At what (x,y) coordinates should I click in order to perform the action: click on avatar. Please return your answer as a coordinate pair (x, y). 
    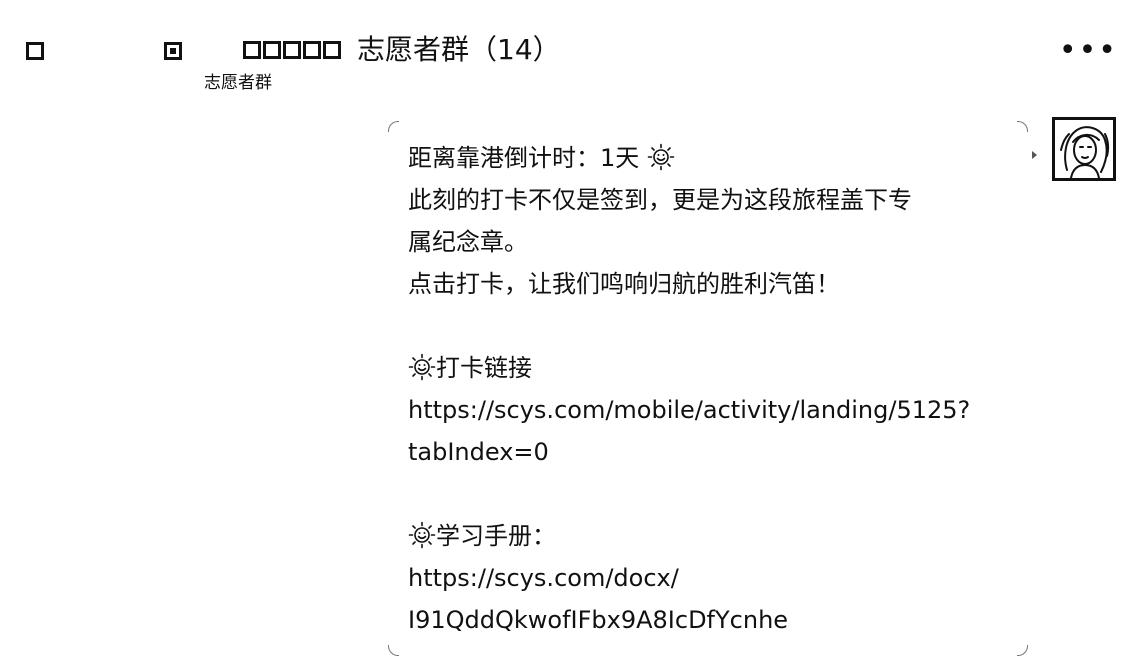
    Looking at the image, I should click on (1084, 149).